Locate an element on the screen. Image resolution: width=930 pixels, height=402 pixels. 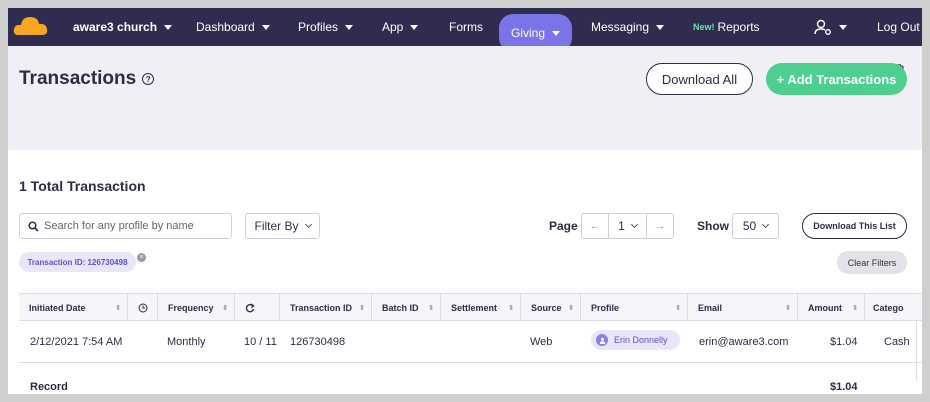
nav-app-label: App is located at coordinates (393, 27).